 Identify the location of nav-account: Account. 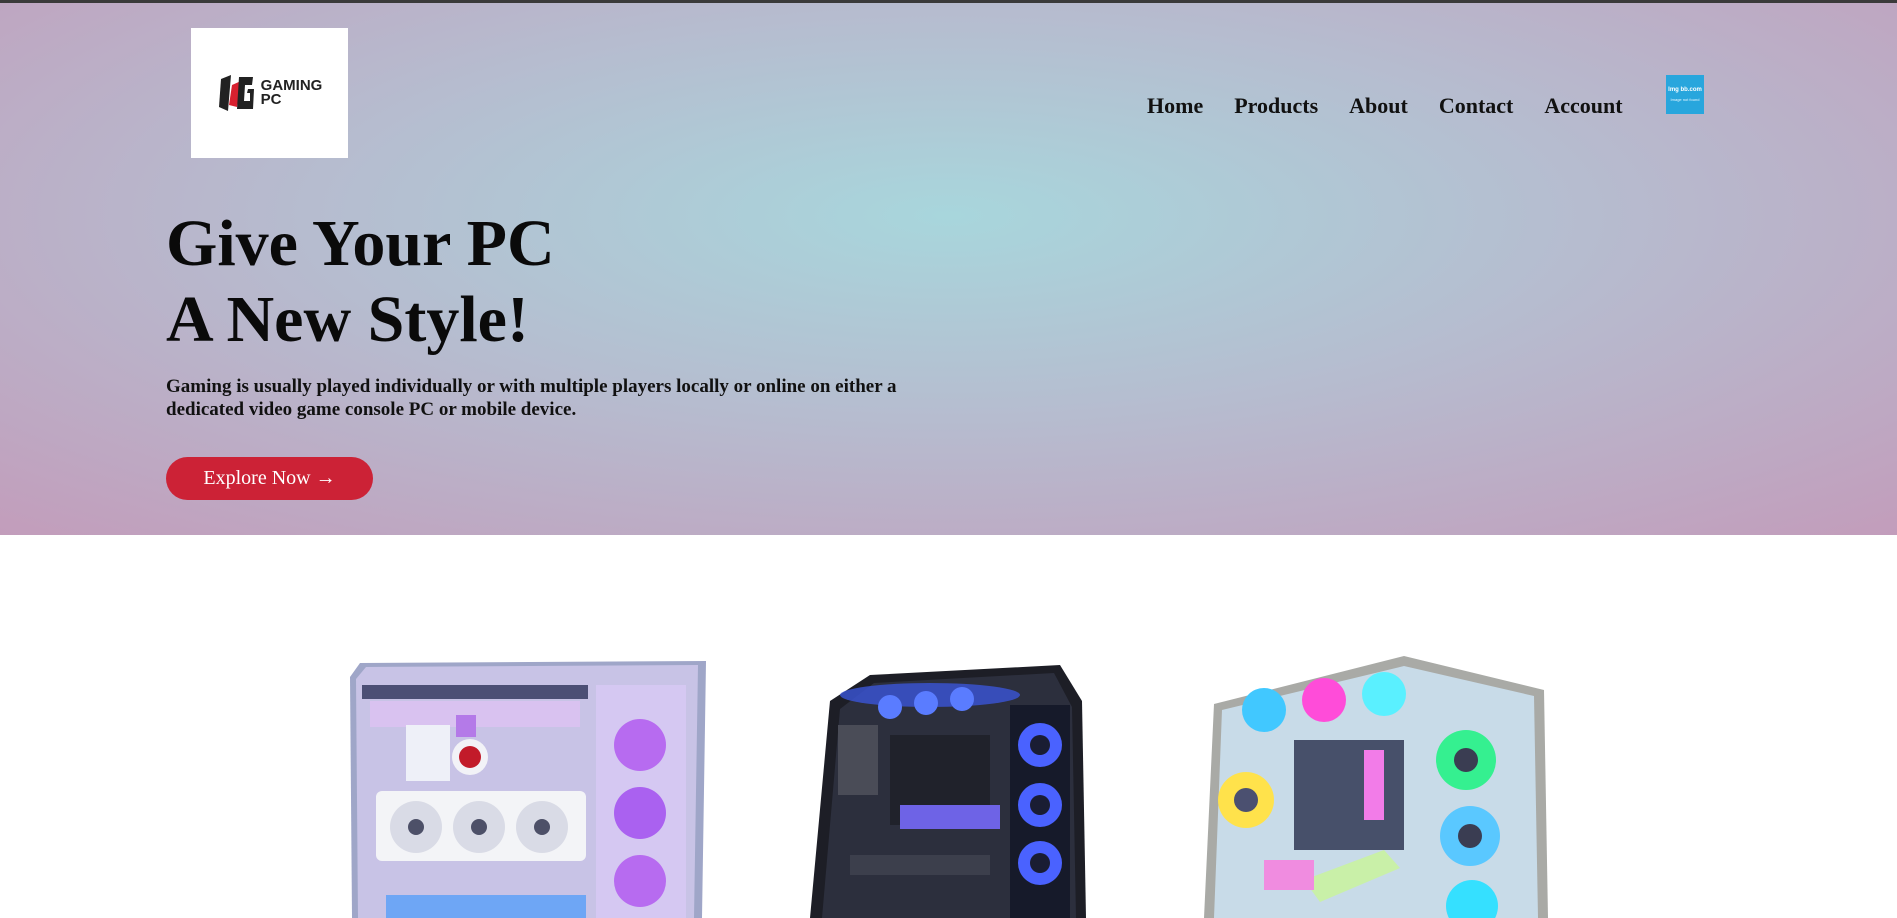
(1583, 106).